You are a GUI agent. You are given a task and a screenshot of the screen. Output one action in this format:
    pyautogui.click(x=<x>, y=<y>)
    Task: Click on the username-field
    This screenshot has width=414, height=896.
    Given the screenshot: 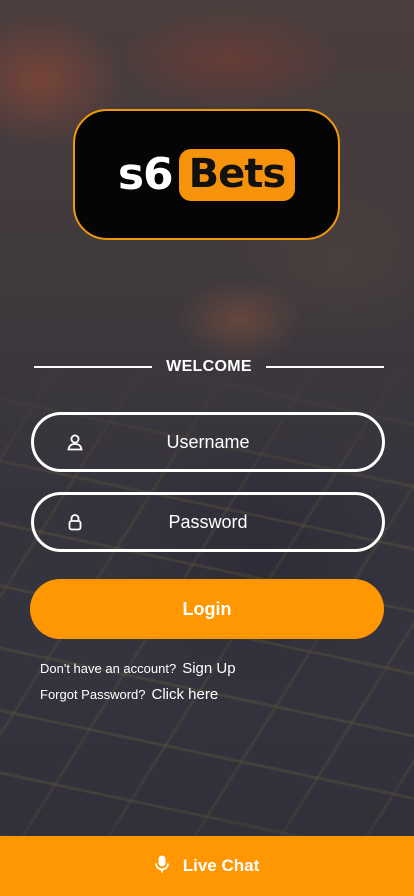 What is the action you would take?
    pyautogui.click(x=208, y=442)
    